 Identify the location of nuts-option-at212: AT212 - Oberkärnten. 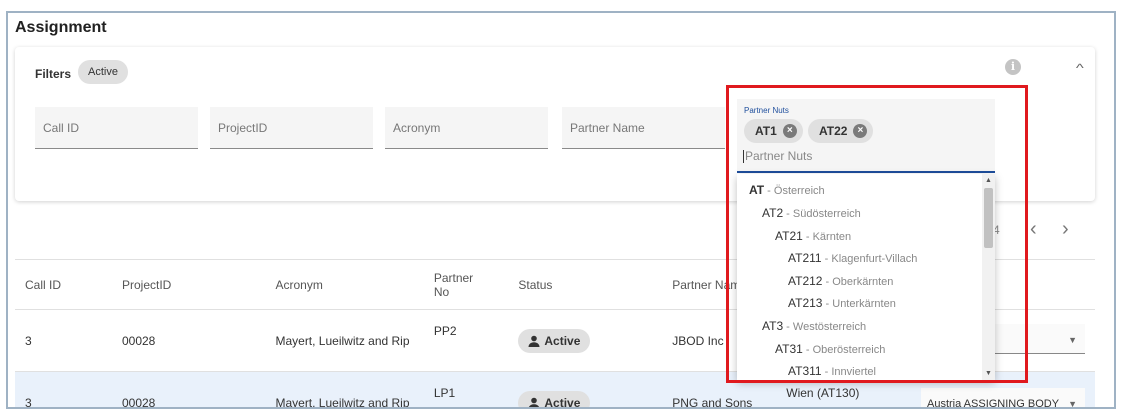
(840, 281).